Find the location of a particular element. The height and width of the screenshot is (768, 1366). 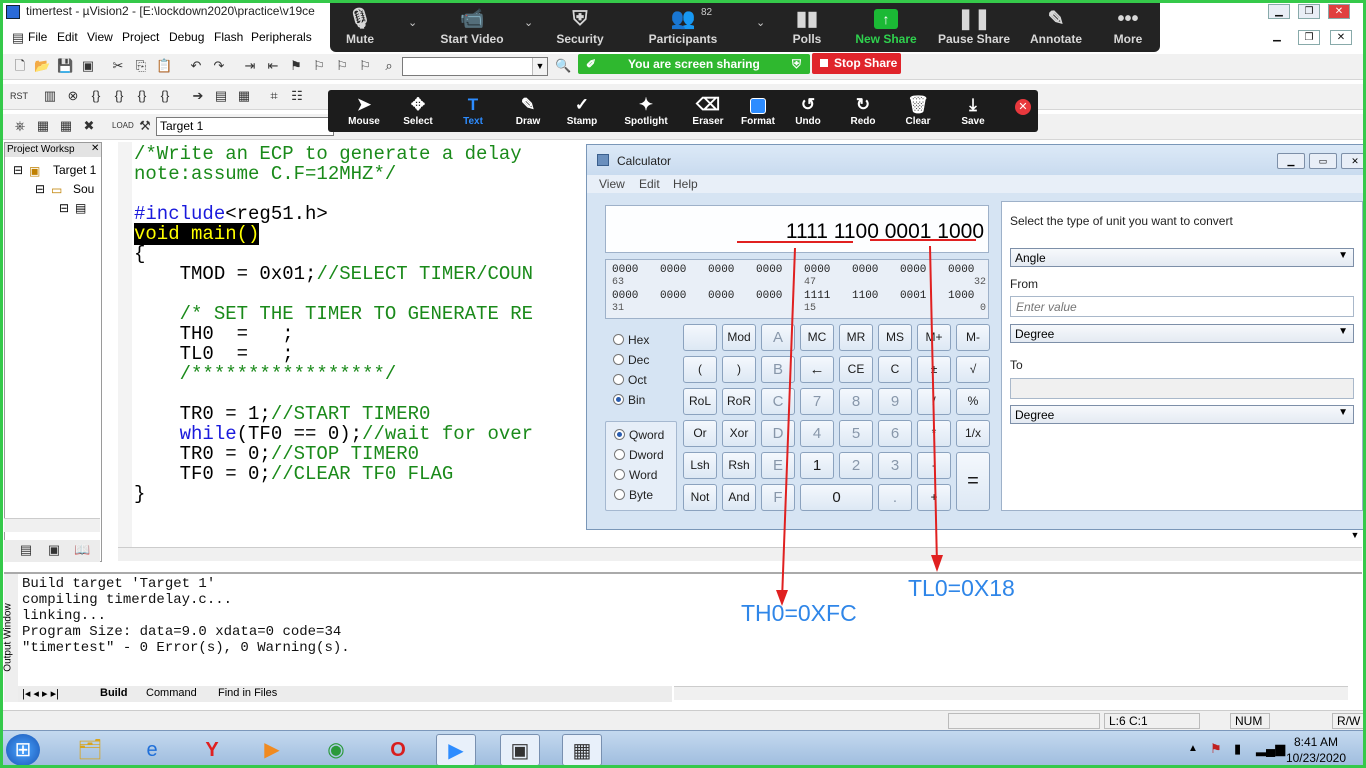

key-close-paren: ) is located at coordinates (739, 369).